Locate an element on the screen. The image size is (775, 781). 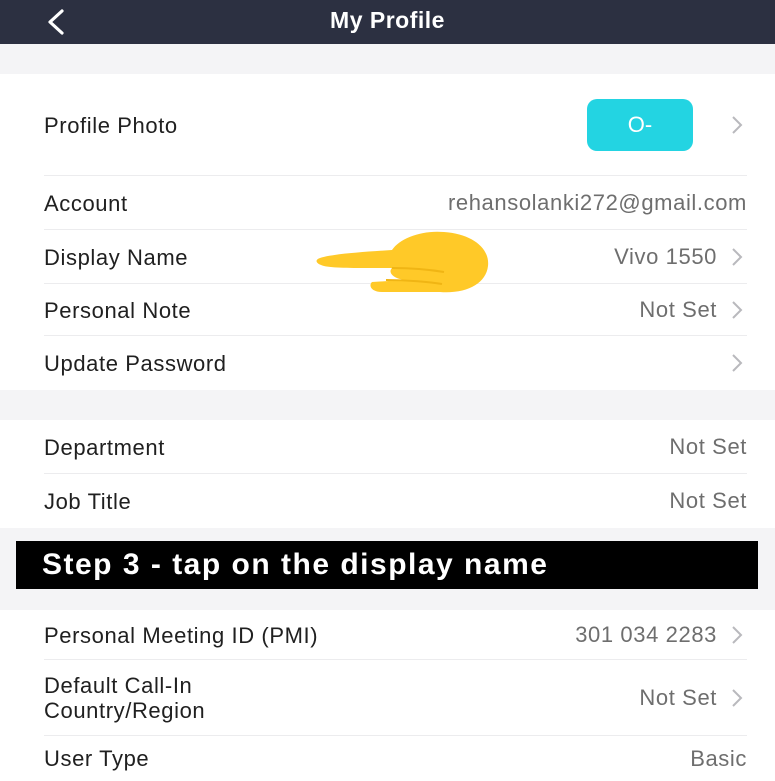
page-title: My Profile is located at coordinates (387, 19).